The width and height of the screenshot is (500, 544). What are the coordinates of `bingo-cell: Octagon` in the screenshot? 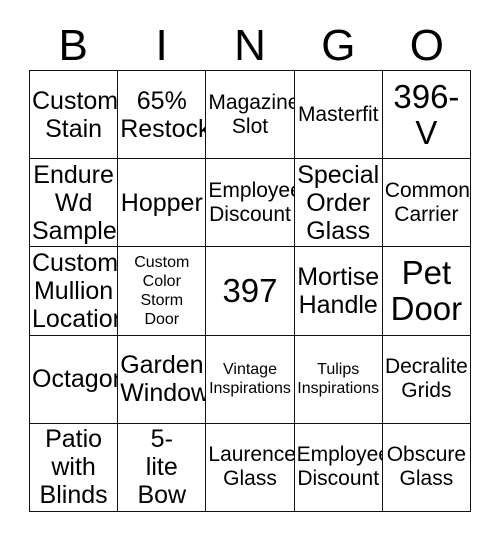 It's located at (74, 379).